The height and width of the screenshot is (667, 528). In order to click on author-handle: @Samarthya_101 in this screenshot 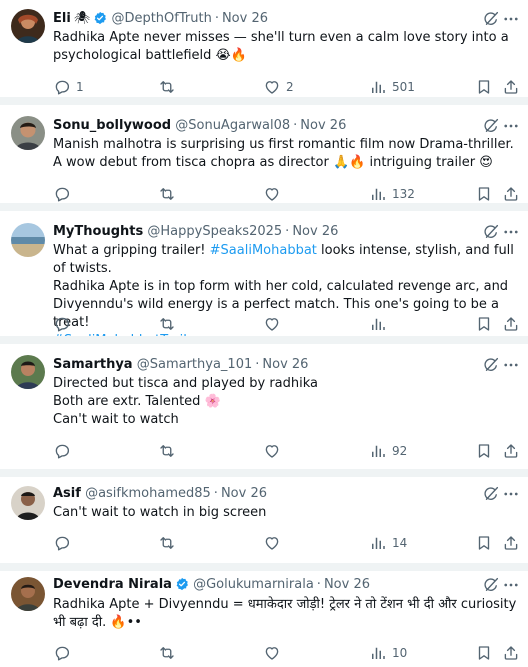, I will do `click(195, 364)`.